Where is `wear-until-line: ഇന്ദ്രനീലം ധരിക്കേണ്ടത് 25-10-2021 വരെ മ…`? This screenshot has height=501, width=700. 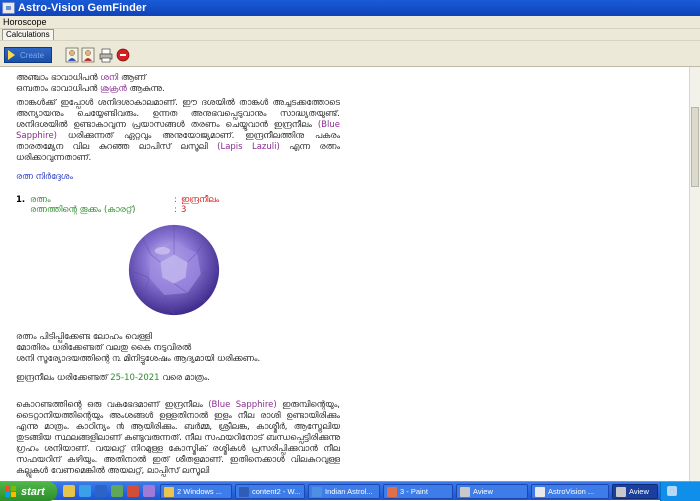
wear-until-line: ഇന്ദ്രനീലം ധരിക്കേണ്ടത് 25-10-2021 വരെ മ… is located at coordinates (113, 378).